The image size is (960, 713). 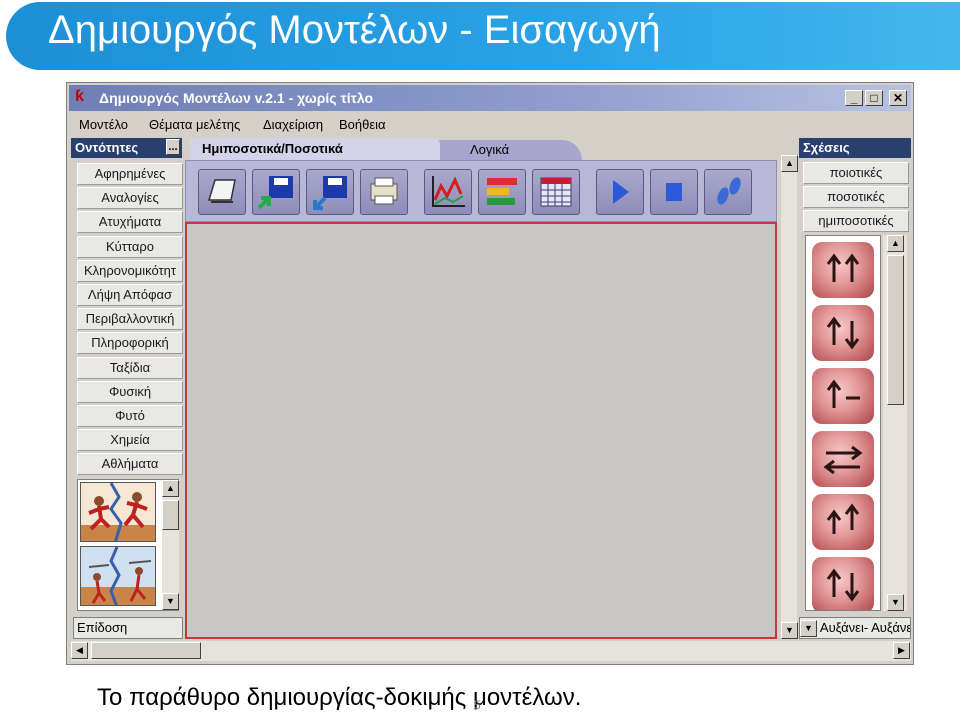 What do you see at coordinates (130, 440) in the screenshot?
I see `category-chemistry: Χημεία` at bounding box center [130, 440].